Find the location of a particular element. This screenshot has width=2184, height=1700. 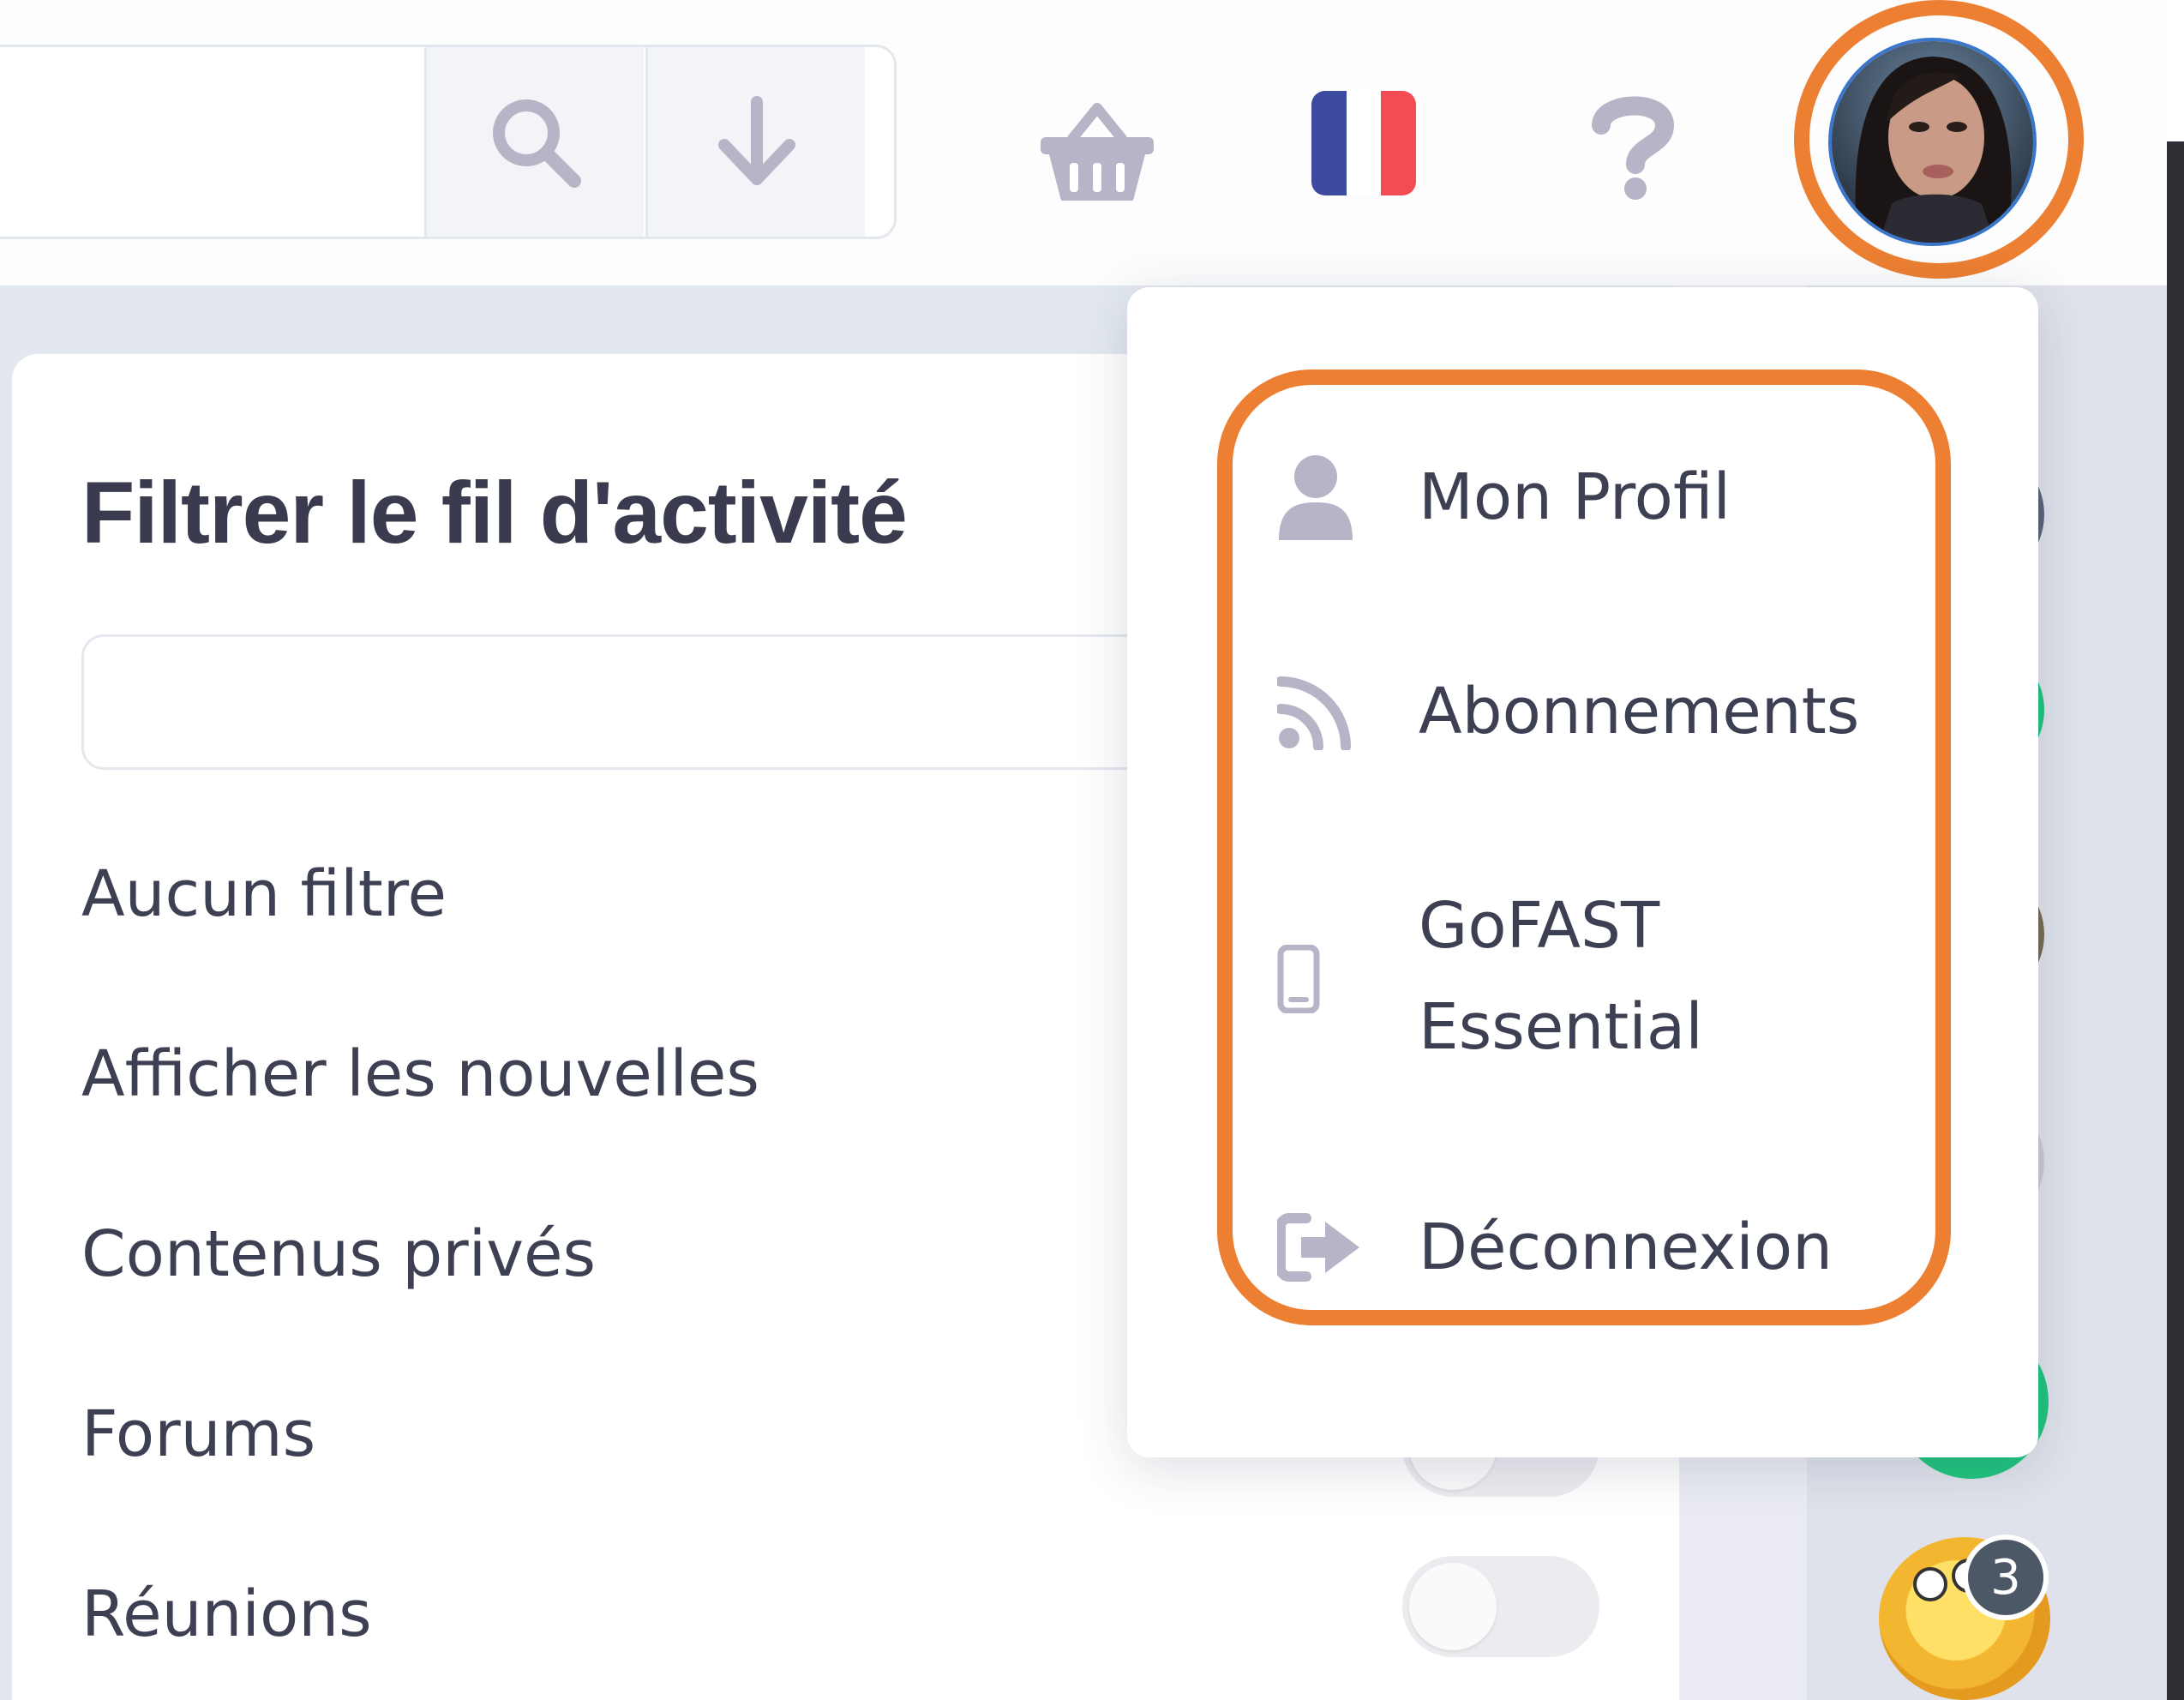

filter-private-content: Contenus privés is located at coordinates (338, 1254).